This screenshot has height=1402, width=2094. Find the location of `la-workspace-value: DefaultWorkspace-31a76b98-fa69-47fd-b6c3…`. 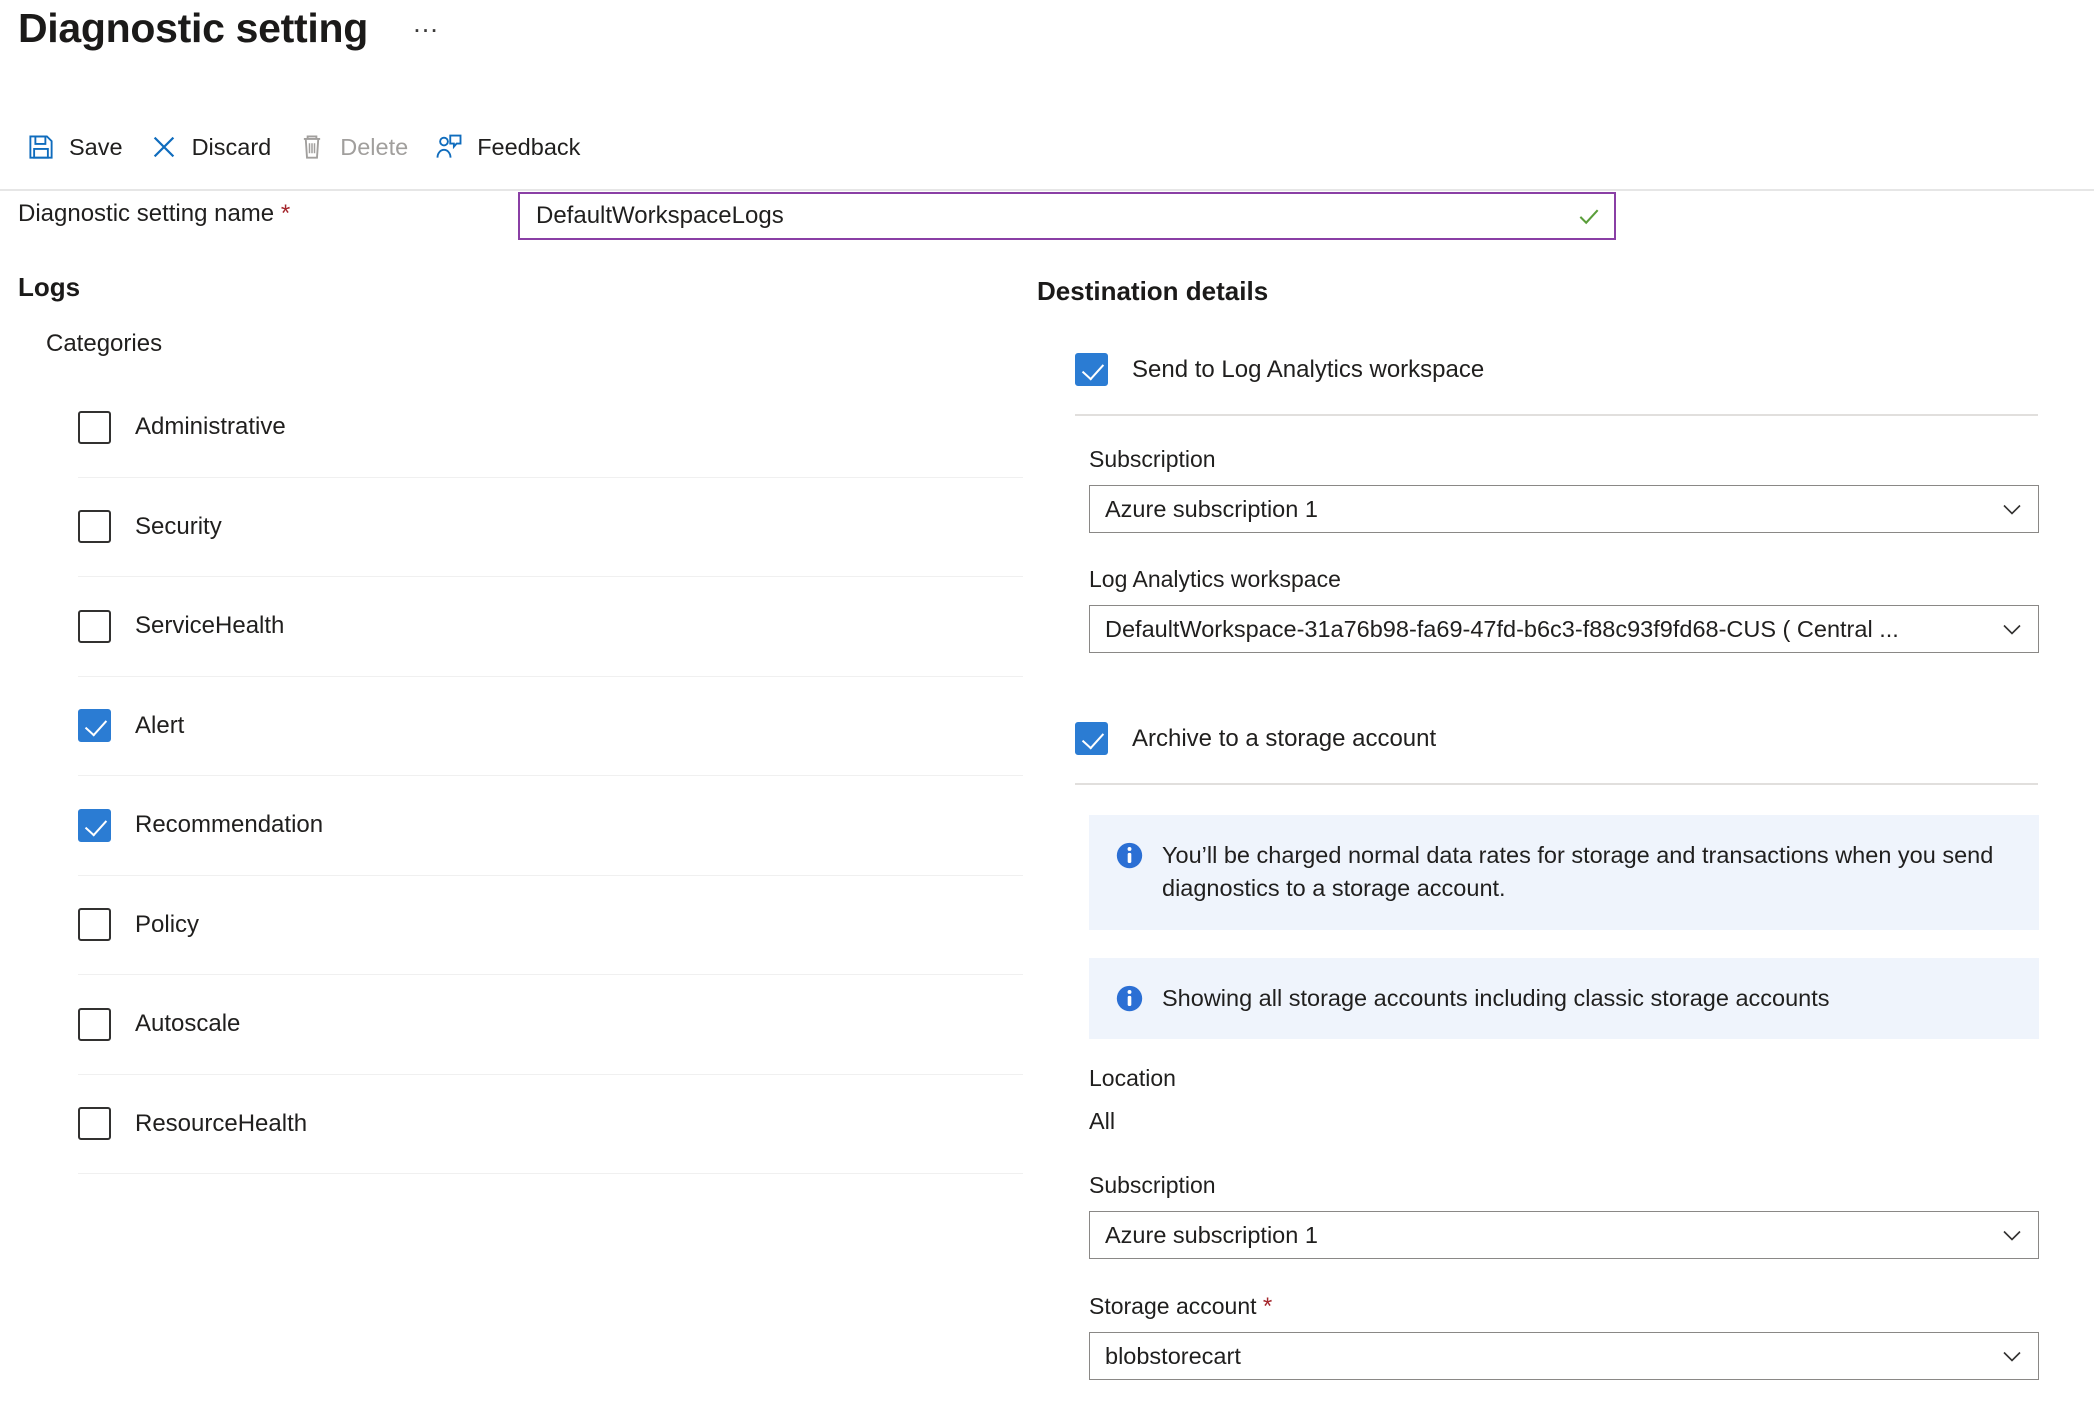

la-workspace-value: DefaultWorkspace-31a76b98-fa69-47fd-b6c3… is located at coordinates (1502, 628).